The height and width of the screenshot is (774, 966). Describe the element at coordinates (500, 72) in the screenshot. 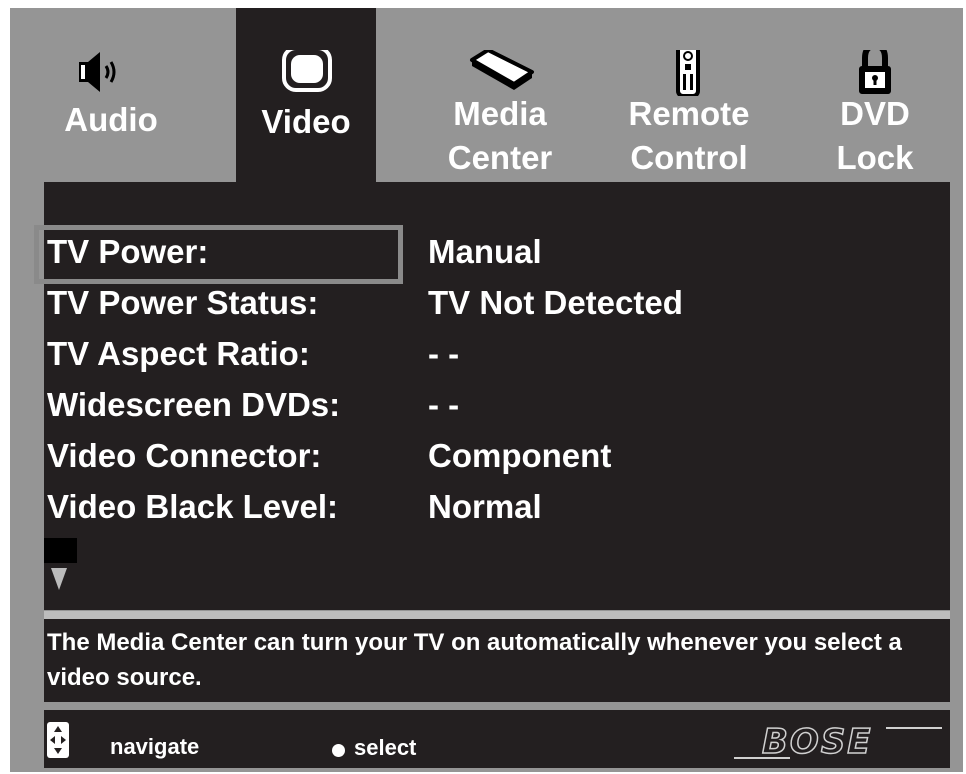

I see `media-center-icon` at that location.